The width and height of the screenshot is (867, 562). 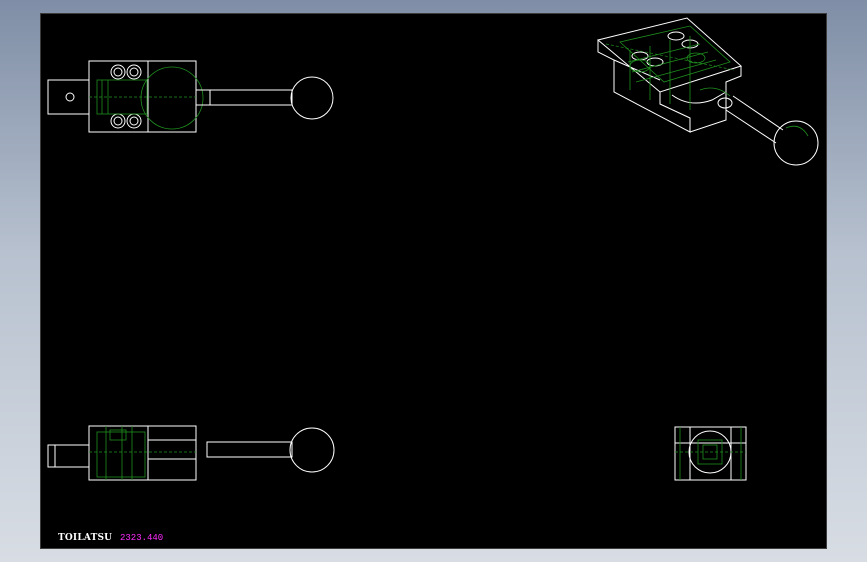 I want to click on shank-hole, so click(x=70, y=97).